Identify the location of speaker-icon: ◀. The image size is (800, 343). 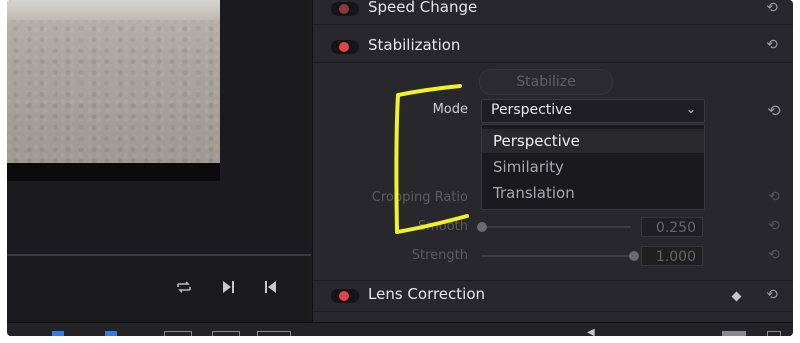
(594, 331).